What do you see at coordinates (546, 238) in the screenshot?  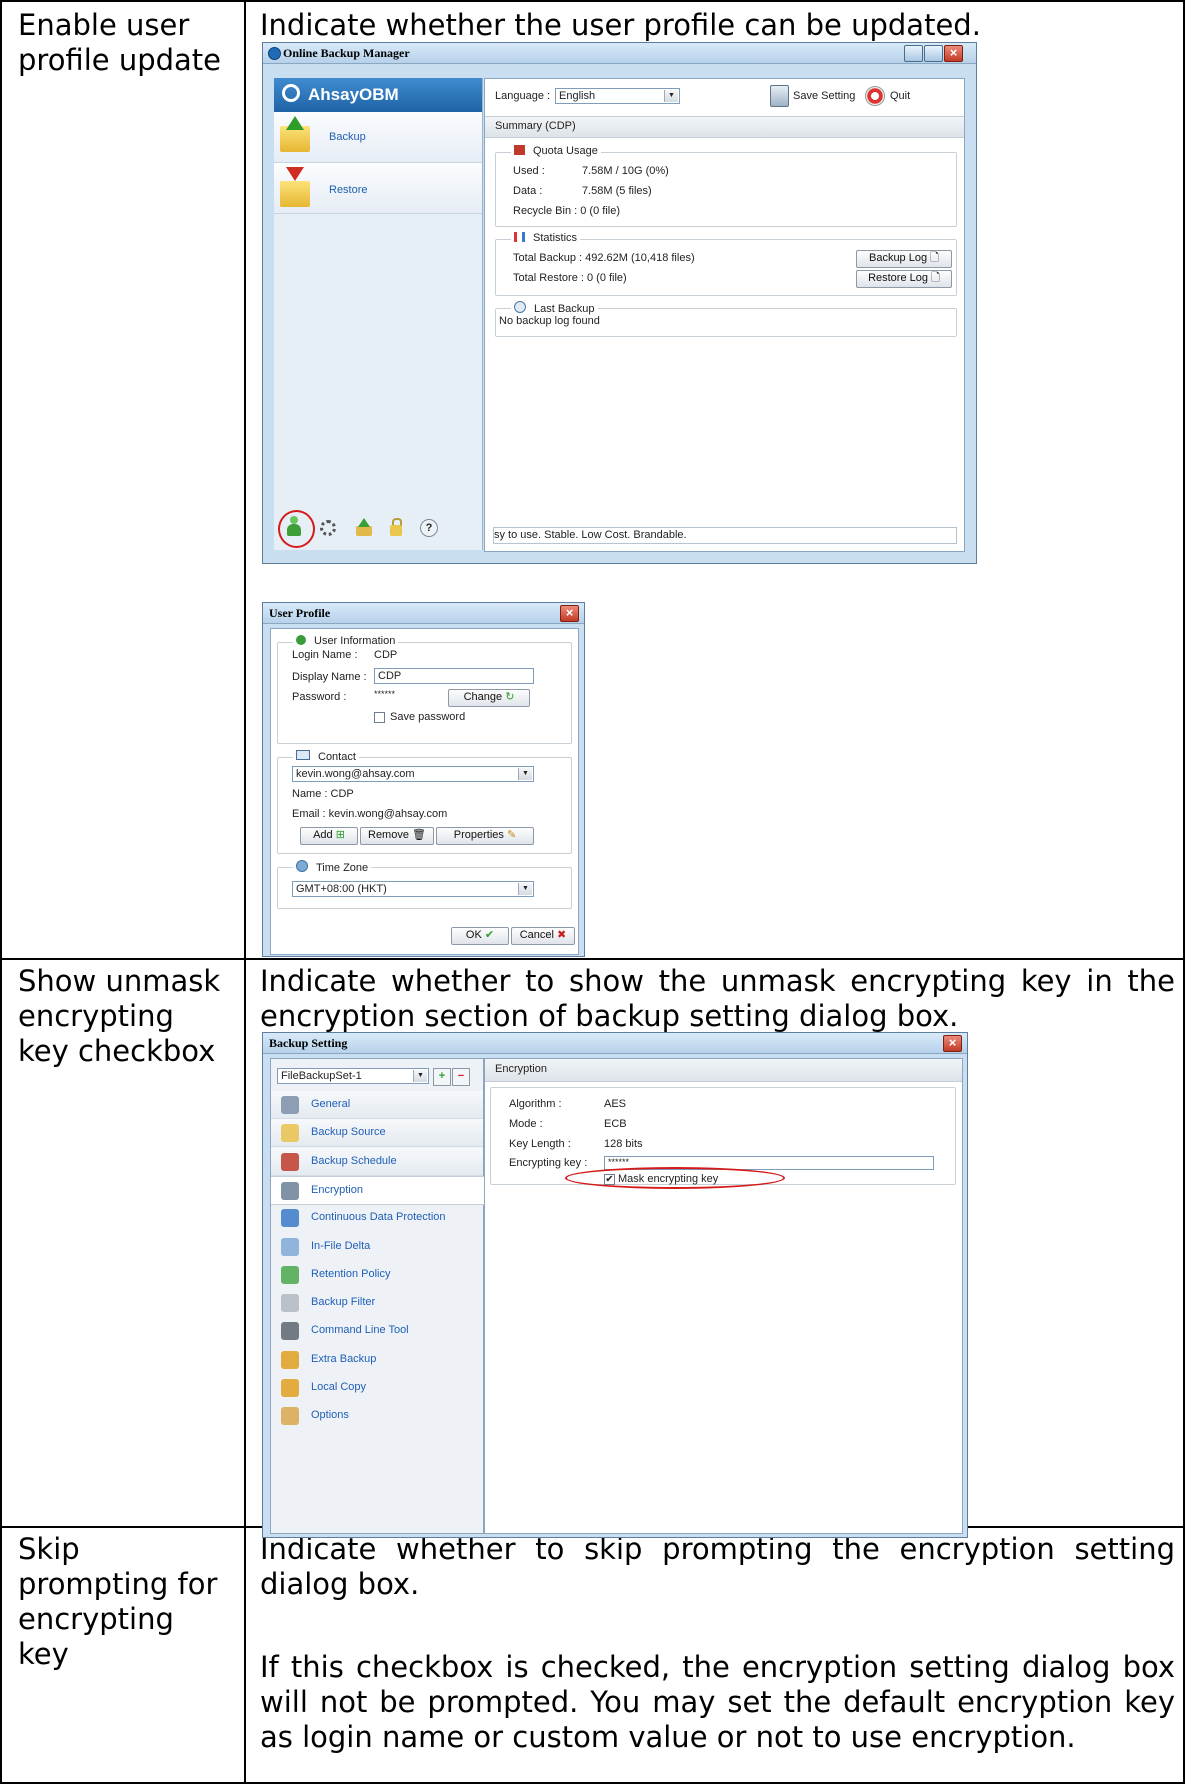 I see `statistics-title-wrap: Statistics` at bounding box center [546, 238].